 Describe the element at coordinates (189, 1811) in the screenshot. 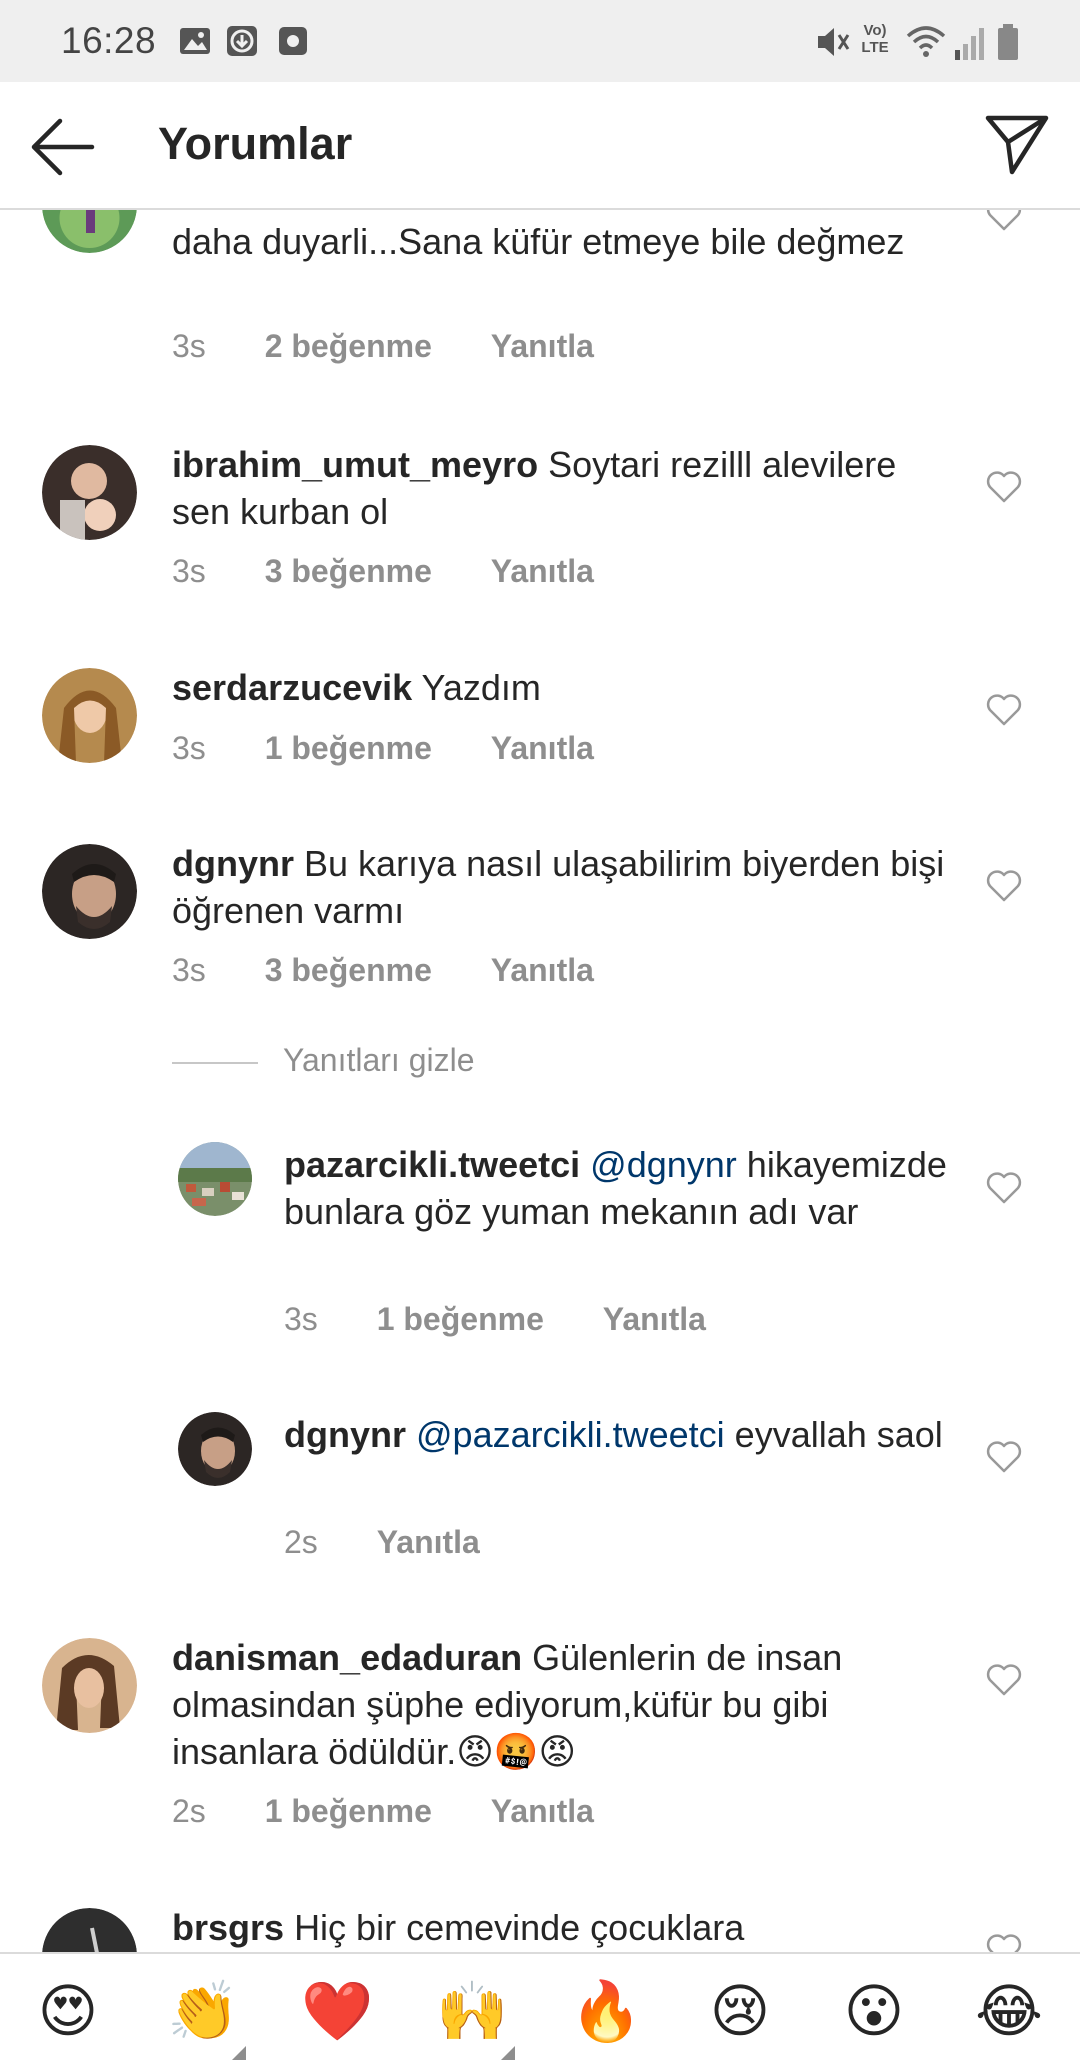

I see `comment-time: 2s` at that location.